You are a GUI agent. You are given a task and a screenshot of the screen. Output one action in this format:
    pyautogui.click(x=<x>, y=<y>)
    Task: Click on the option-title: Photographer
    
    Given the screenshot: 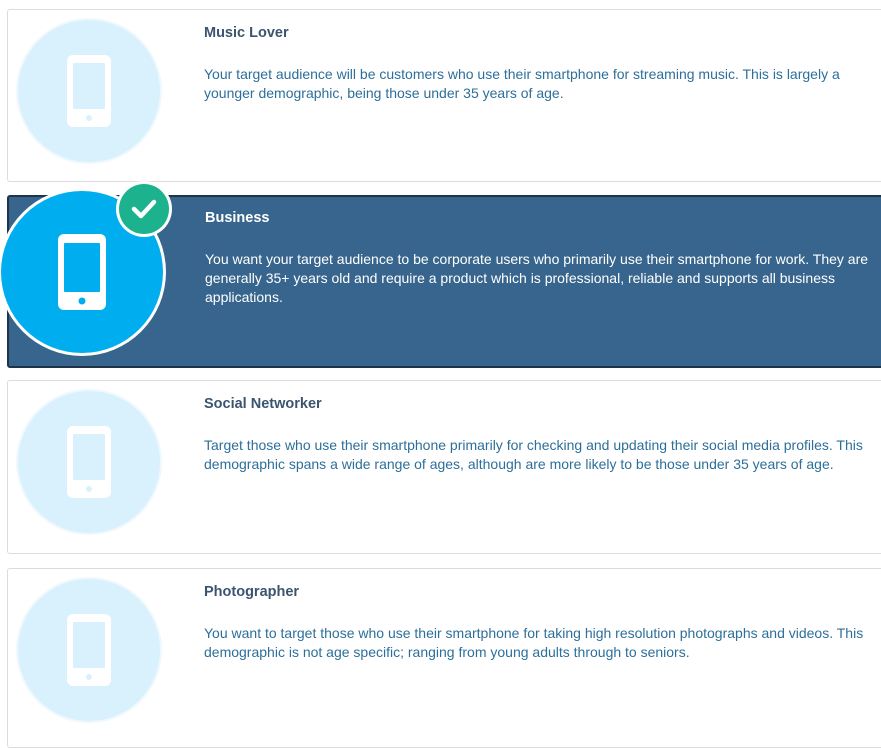 What is the action you would take?
    pyautogui.click(x=252, y=592)
    